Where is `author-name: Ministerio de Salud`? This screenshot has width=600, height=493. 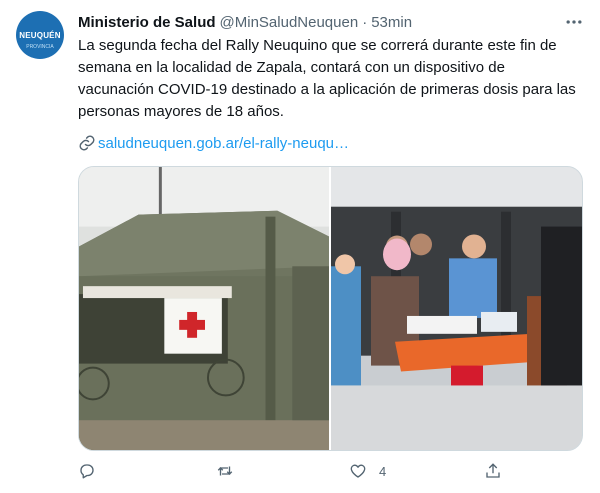 author-name: Ministerio de Salud is located at coordinates (147, 22).